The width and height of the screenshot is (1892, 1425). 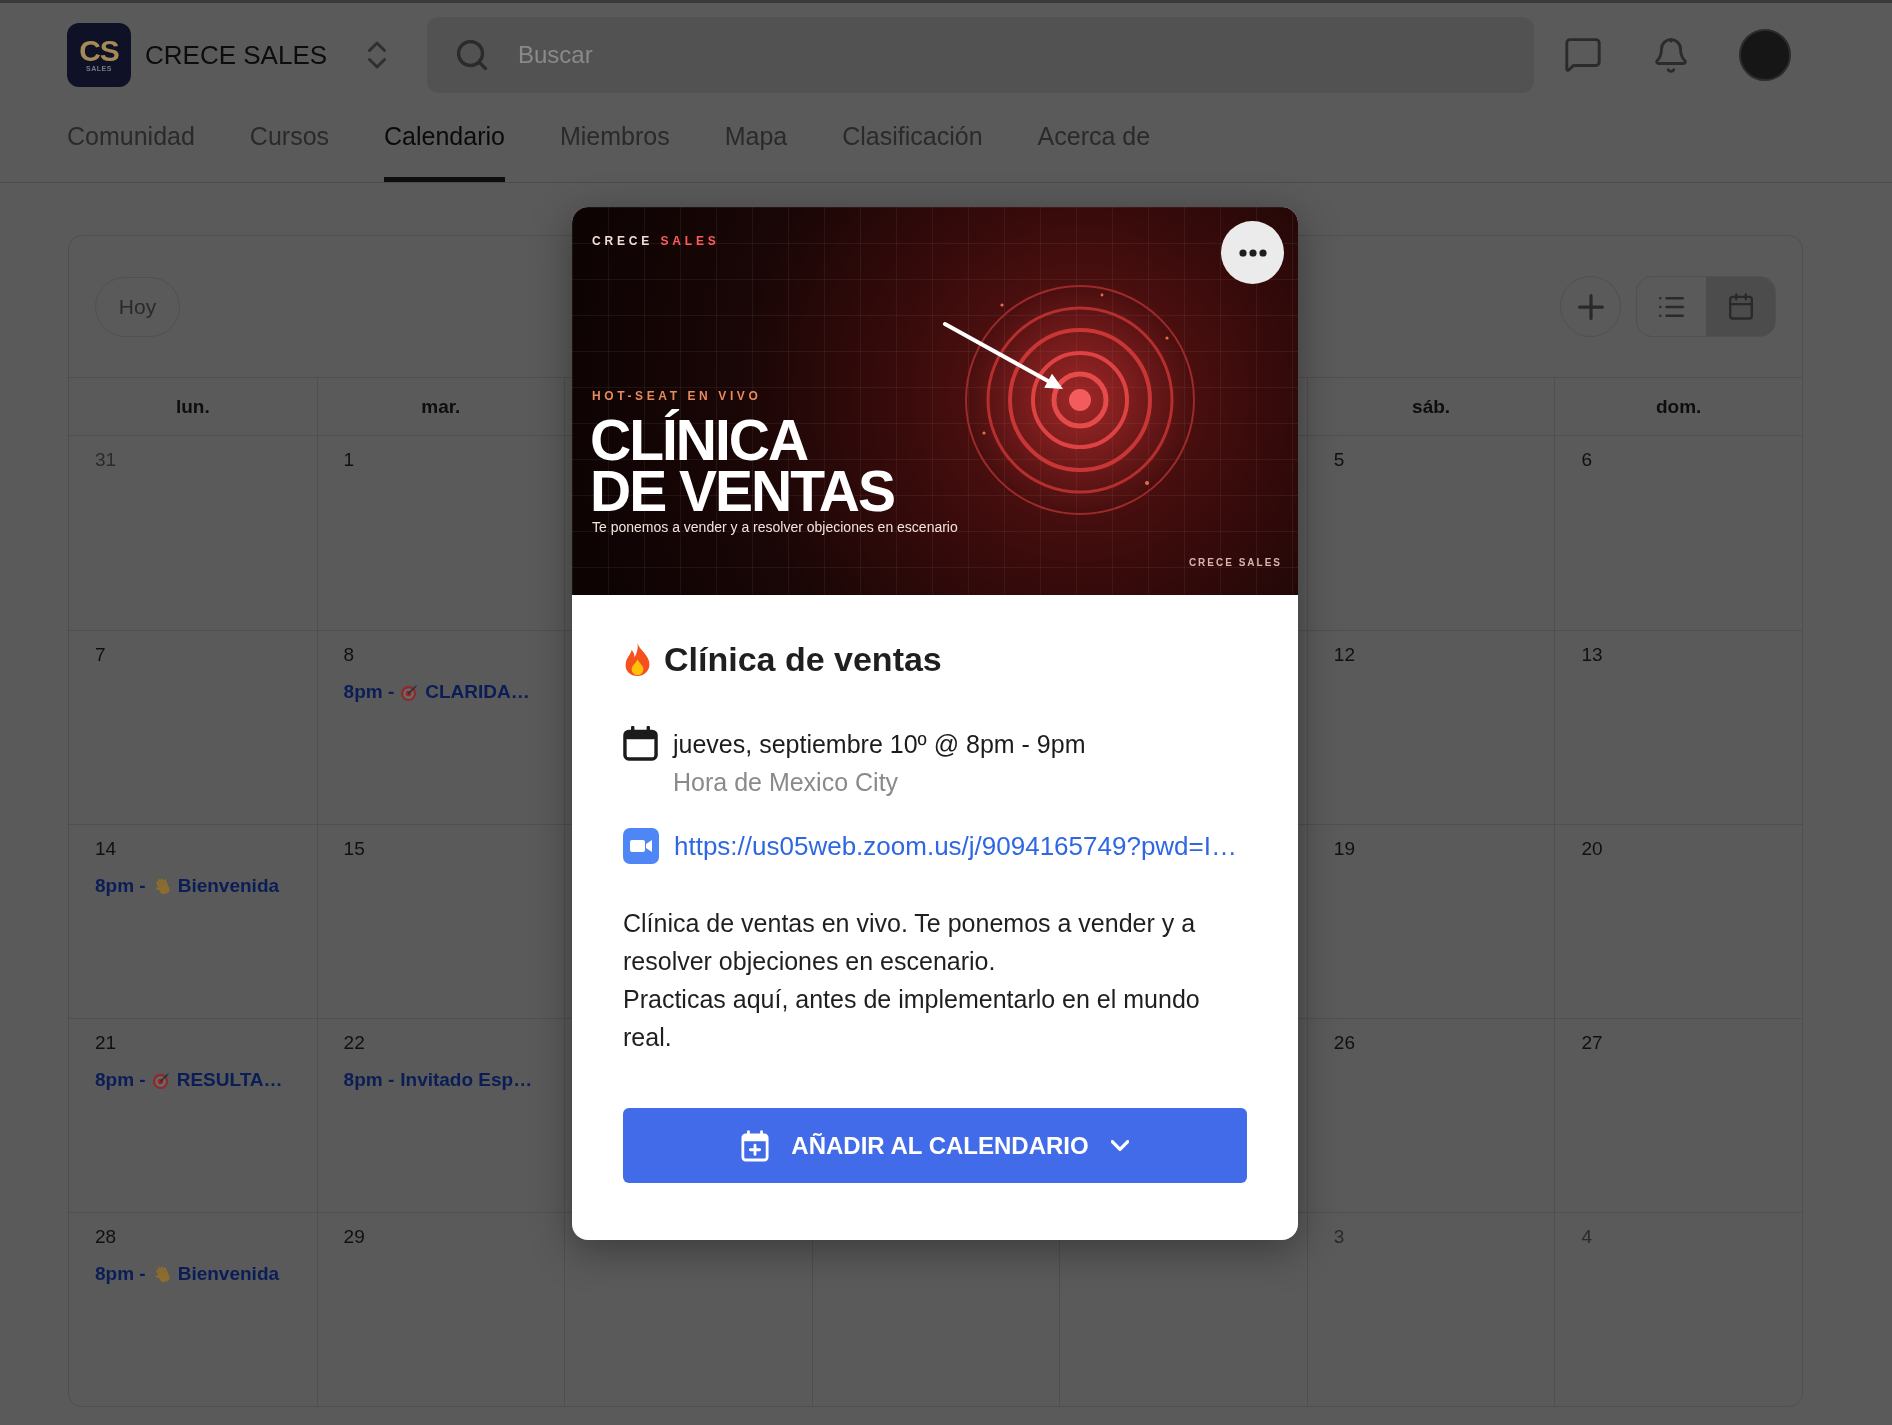 I want to click on weekday-label: dom., so click(x=1679, y=406).